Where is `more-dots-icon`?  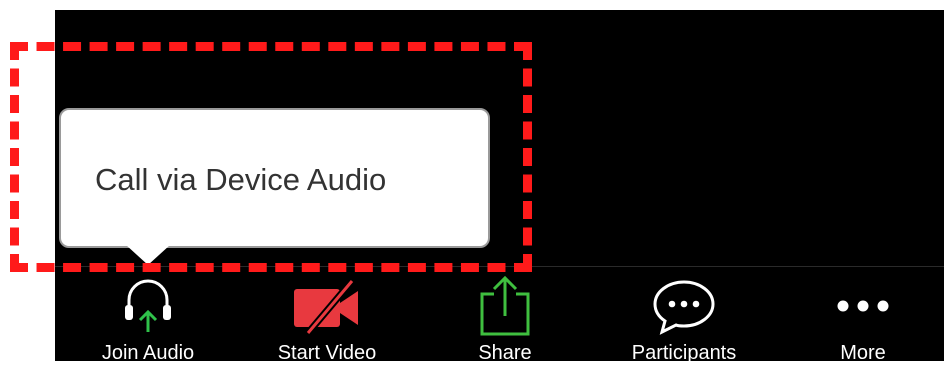 more-dots-icon is located at coordinates (863, 306).